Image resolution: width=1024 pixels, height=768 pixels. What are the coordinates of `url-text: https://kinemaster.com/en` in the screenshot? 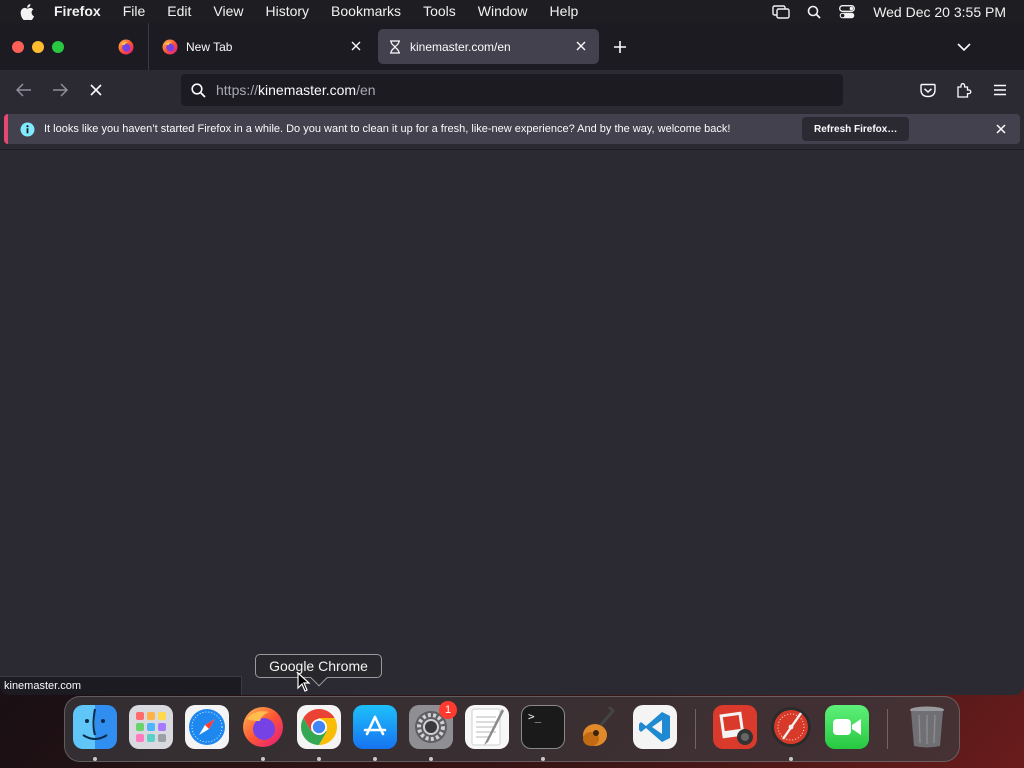 It's located at (296, 90).